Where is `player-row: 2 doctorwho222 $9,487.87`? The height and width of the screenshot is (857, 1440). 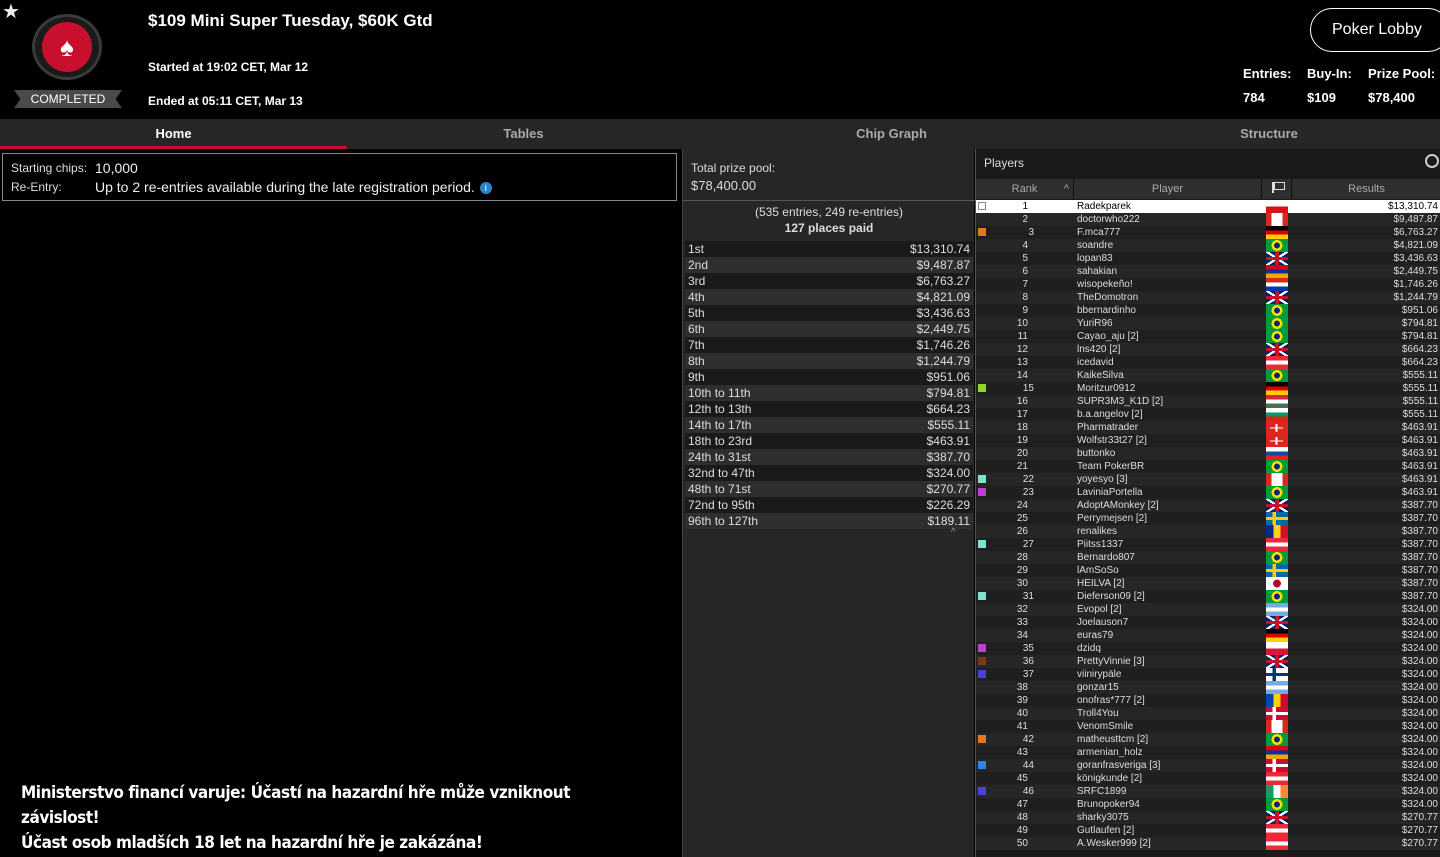 player-row: 2 doctorwho222 $9,487.87 is located at coordinates (1208, 219).